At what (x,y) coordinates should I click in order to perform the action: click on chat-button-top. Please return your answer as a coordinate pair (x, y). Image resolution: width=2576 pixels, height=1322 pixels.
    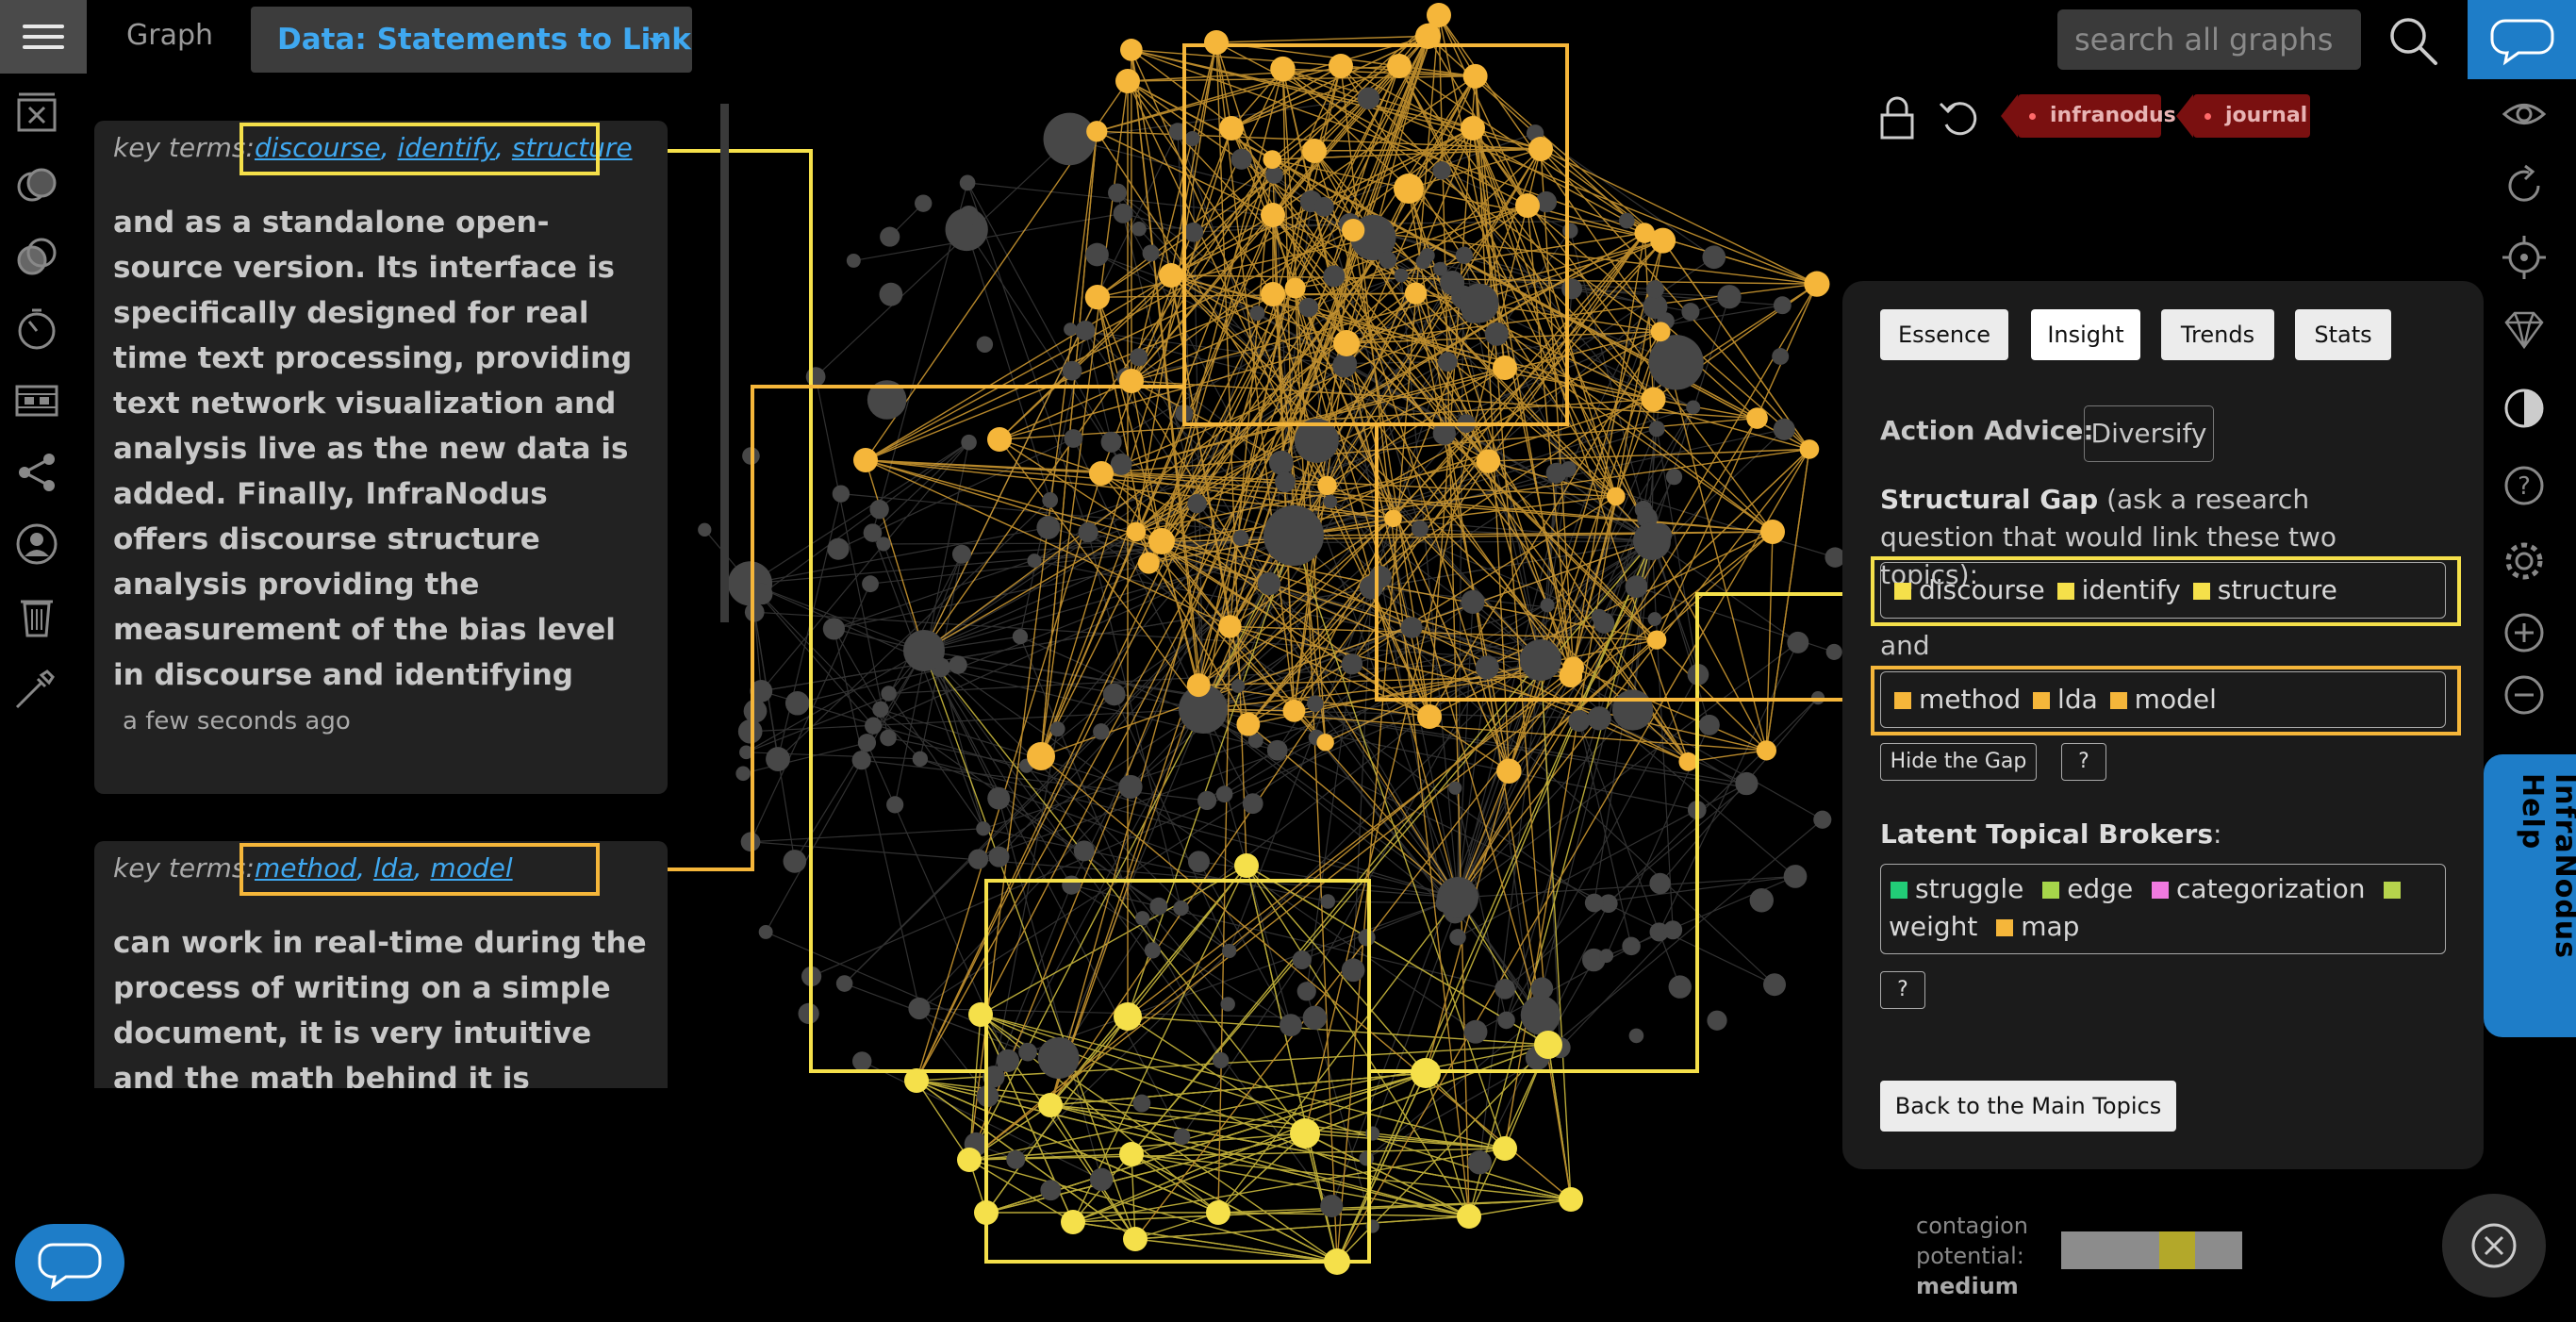
    Looking at the image, I should click on (2522, 39).